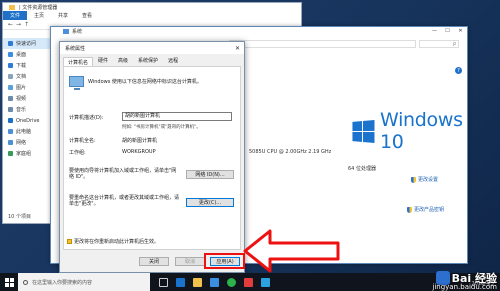 Image resolution: width=500 pixels, height=291 pixels. Describe the element at coordinates (77, 153) in the screenshot. I see `workgroup-label: 工作组:` at that location.